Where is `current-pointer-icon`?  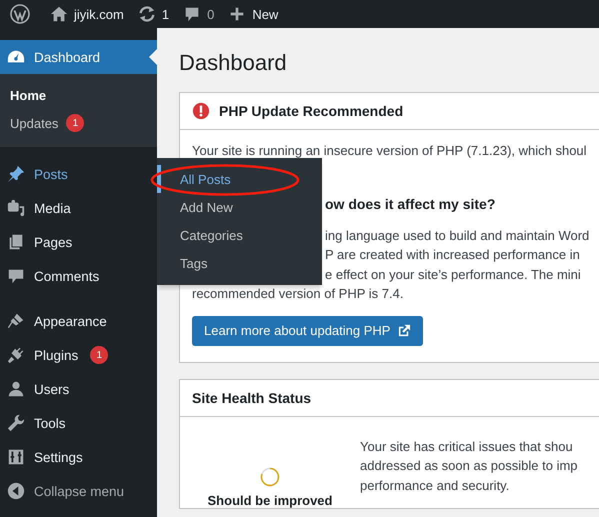
current-pointer-icon is located at coordinates (153, 57).